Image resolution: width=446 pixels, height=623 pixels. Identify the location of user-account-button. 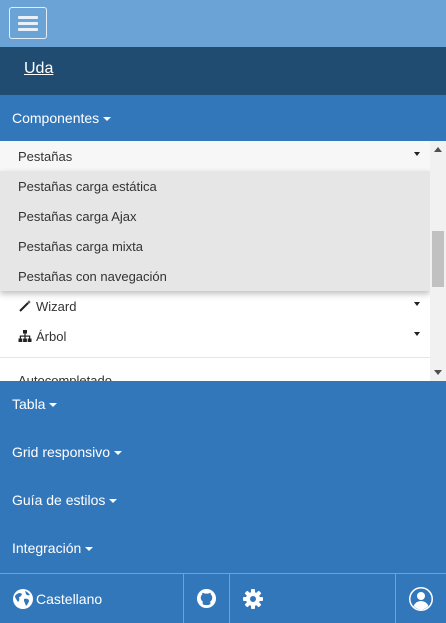
(420, 598).